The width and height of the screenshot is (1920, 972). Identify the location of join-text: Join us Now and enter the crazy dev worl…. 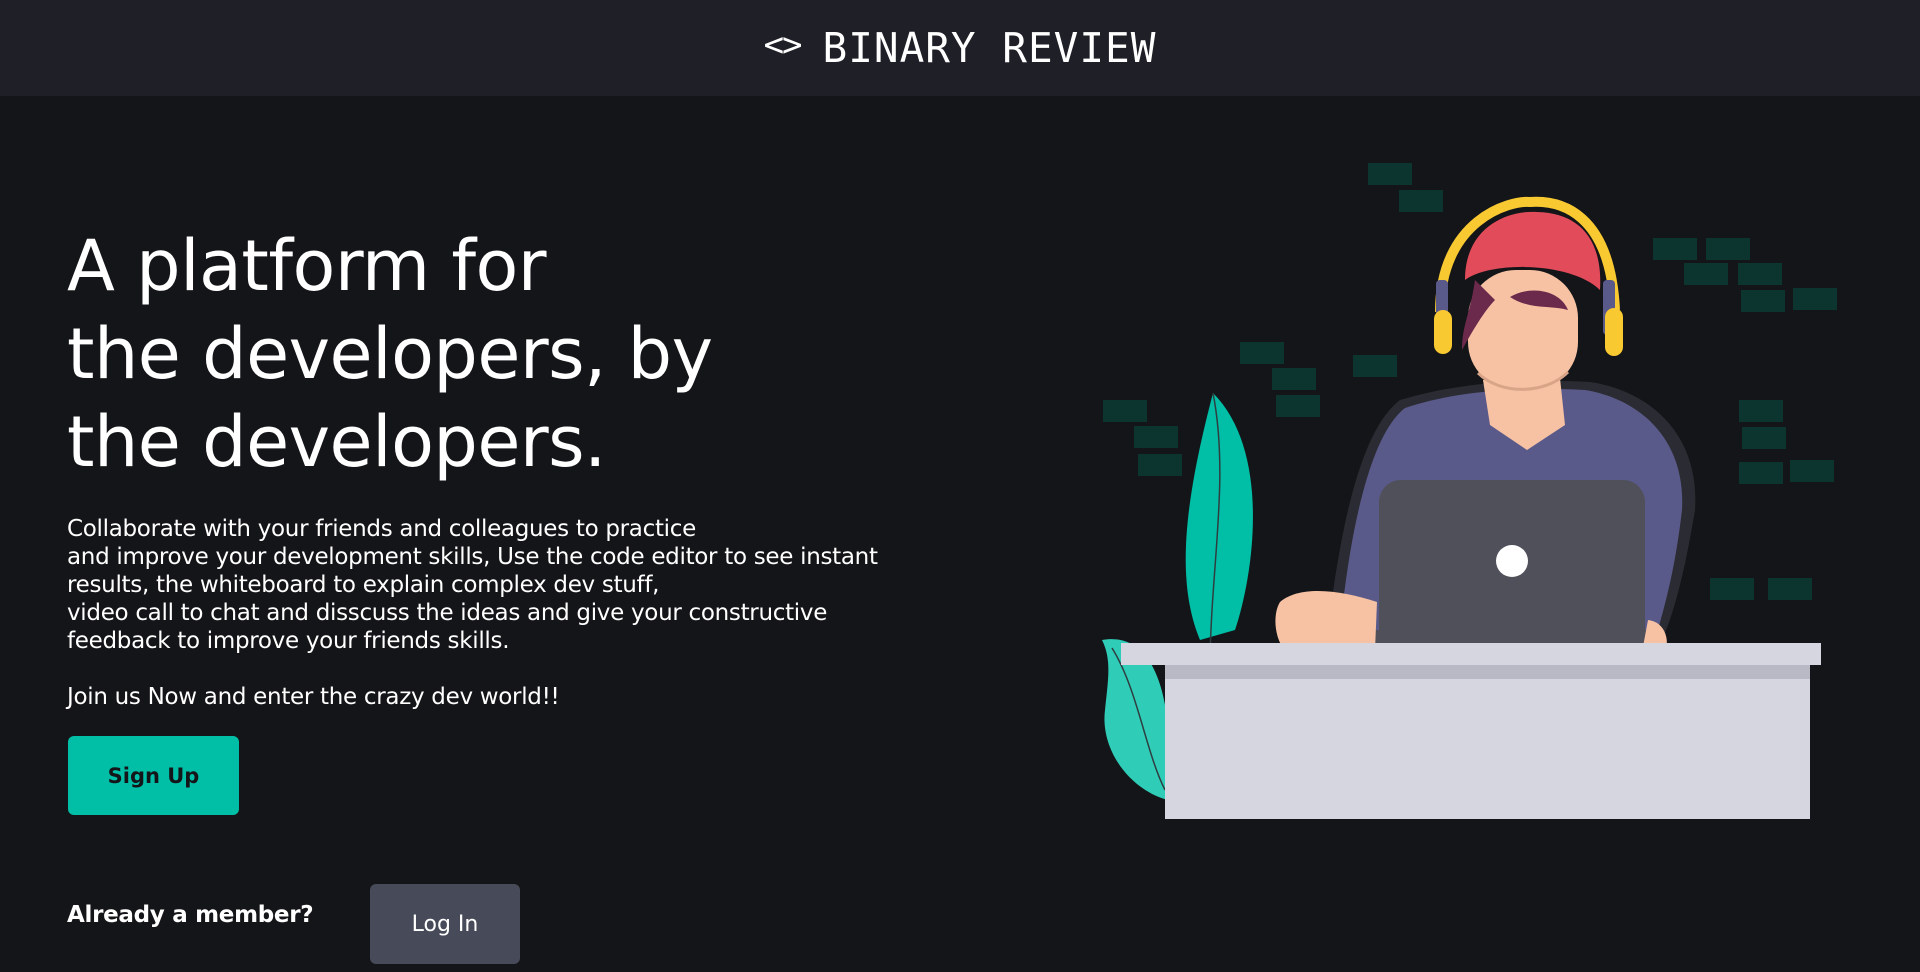
(313, 697).